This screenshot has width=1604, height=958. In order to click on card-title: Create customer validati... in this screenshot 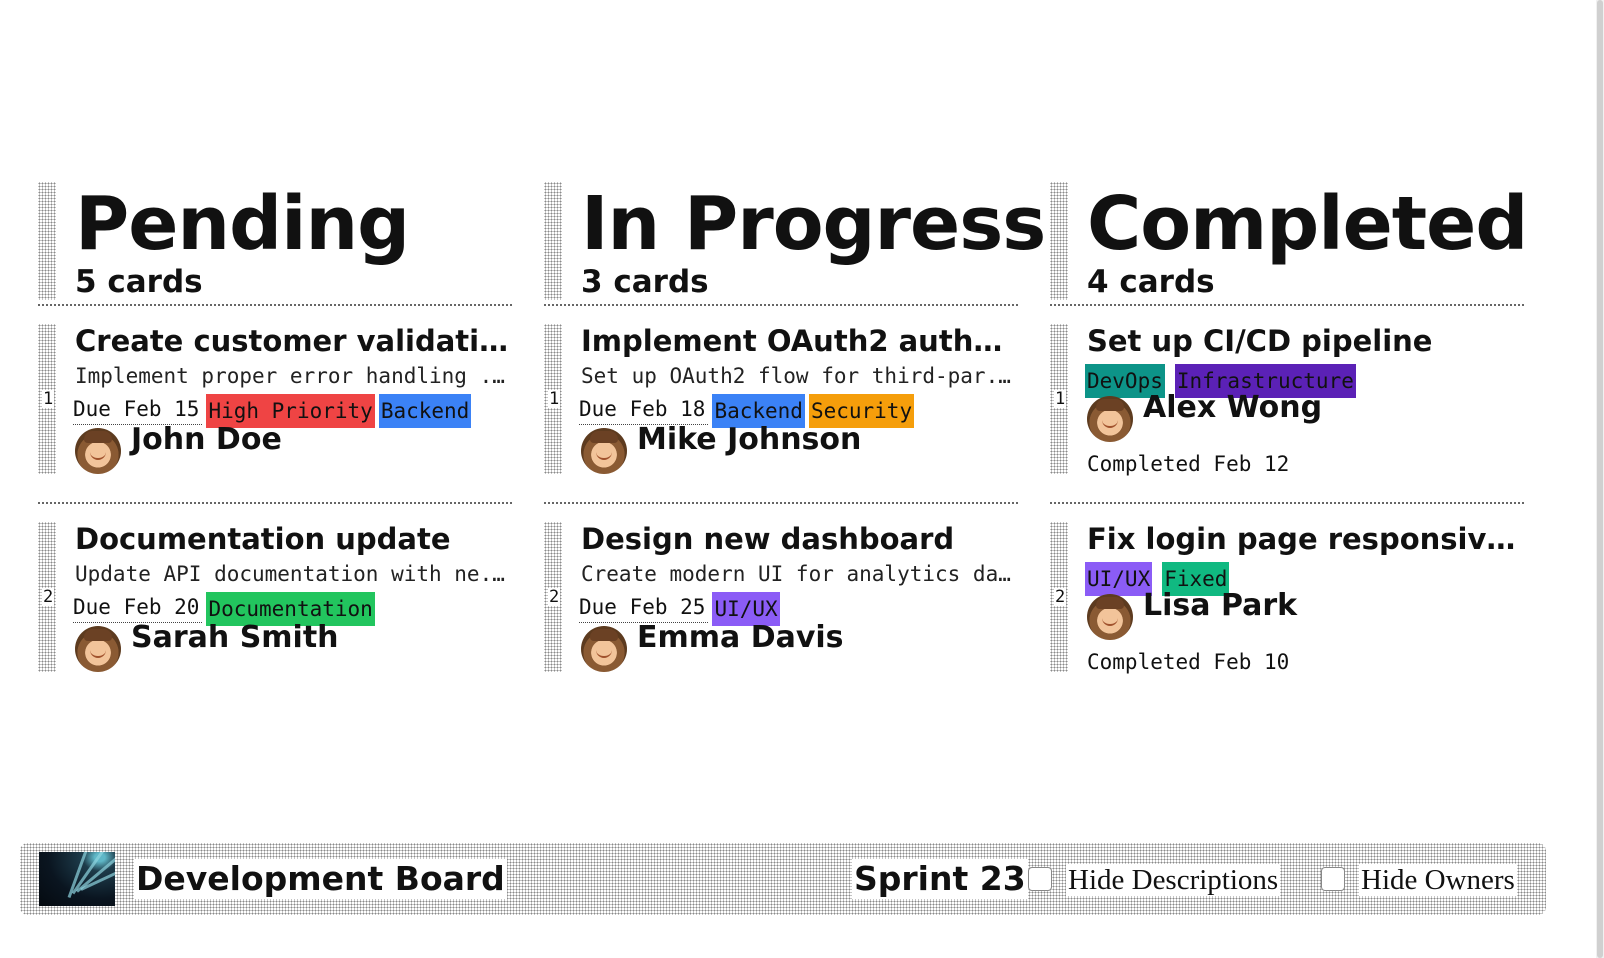, I will do `click(293, 341)`.